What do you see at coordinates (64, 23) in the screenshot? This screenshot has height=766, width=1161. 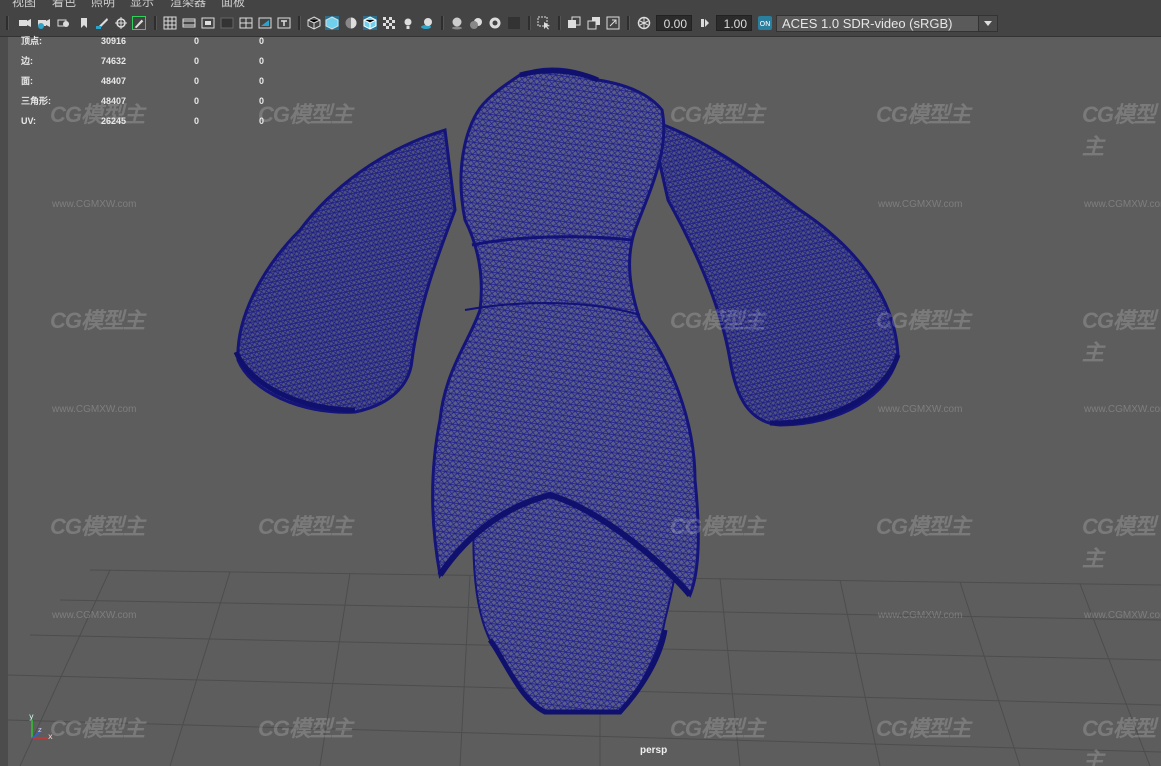 I see `camera-sequence-icon` at bounding box center [64, 23].